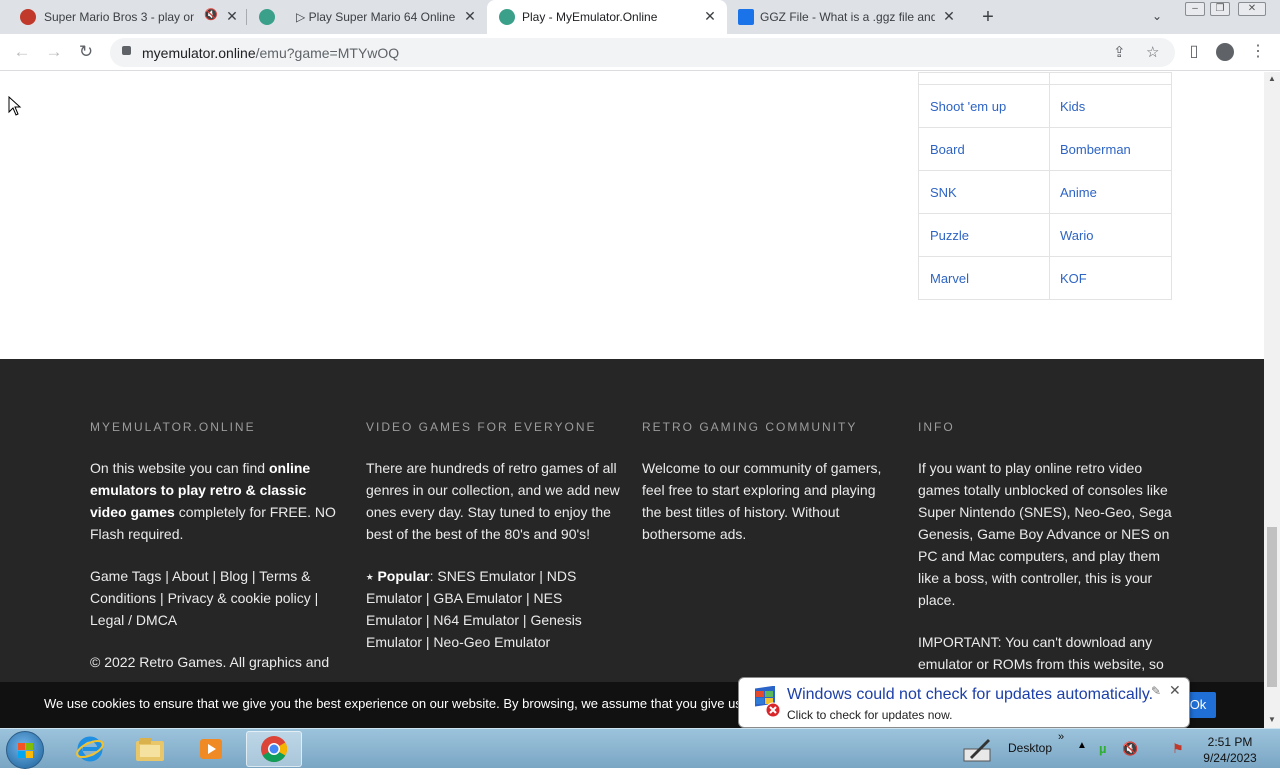 The image size is (1280, 775). What do you see at coordinates (86, 52) in the screenshot?
I see `reload-icon: ↻` at bounding box center [86, 52].